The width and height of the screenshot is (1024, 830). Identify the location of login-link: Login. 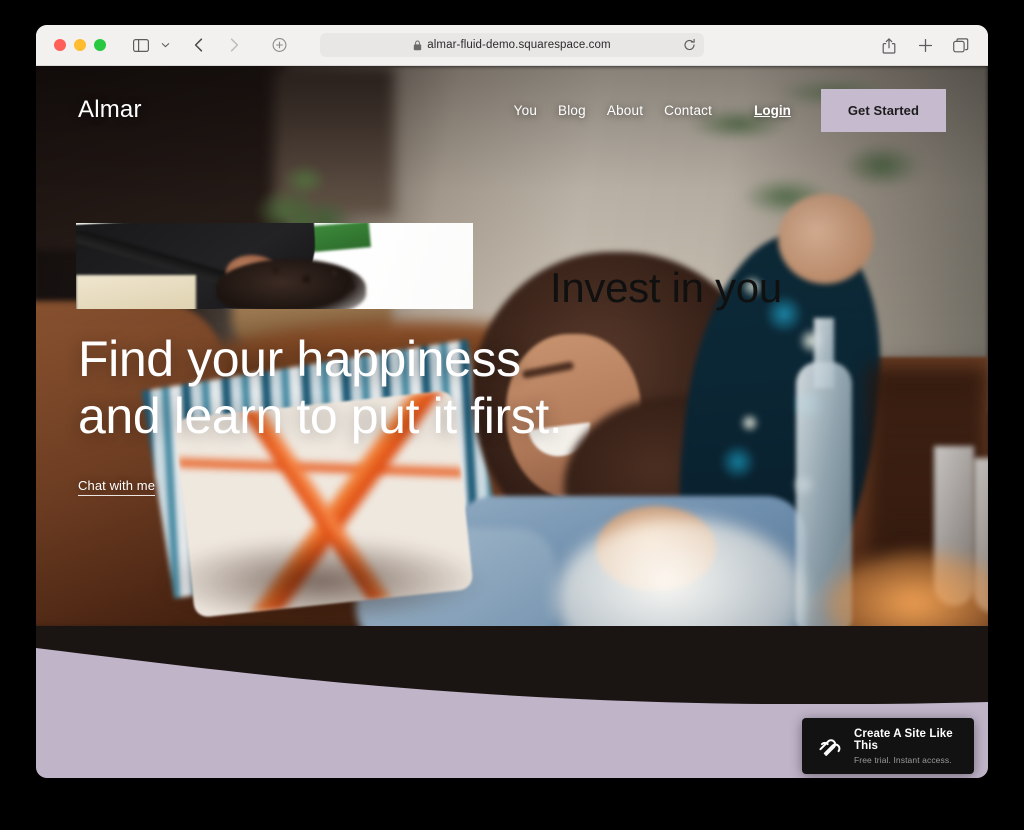
(772, 110).